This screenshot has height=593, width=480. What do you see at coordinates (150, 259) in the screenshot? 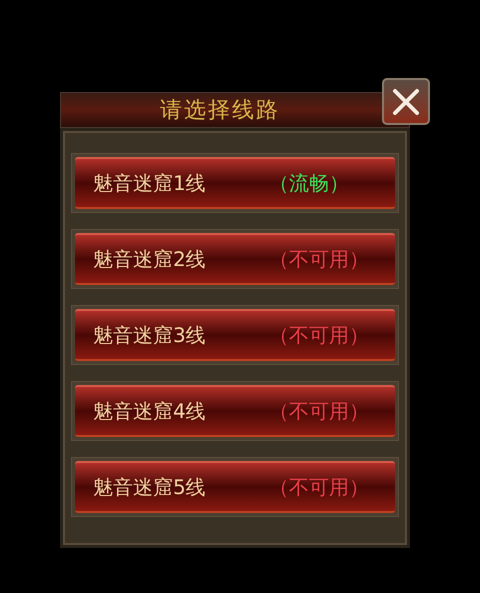
I see `line-name: 魅音迷窟2线` at bounding box center [150, 259].